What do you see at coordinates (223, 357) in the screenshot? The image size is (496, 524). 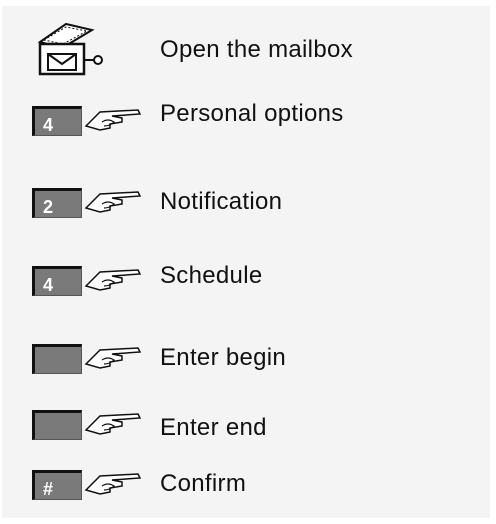 I see `step-label: Enter begin` at bounding box center [223, 357].